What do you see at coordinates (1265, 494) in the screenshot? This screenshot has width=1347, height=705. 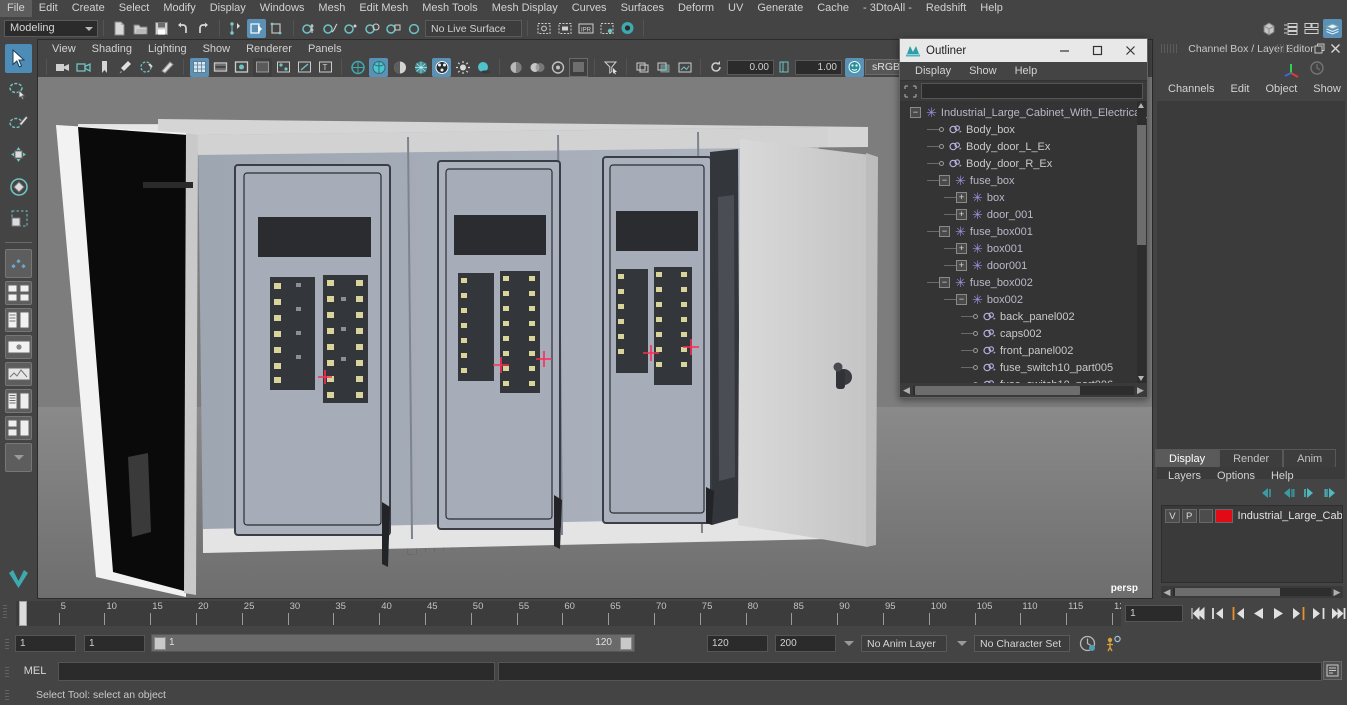 I see `layer-prev-icon` at bounding box center [1265, 494].